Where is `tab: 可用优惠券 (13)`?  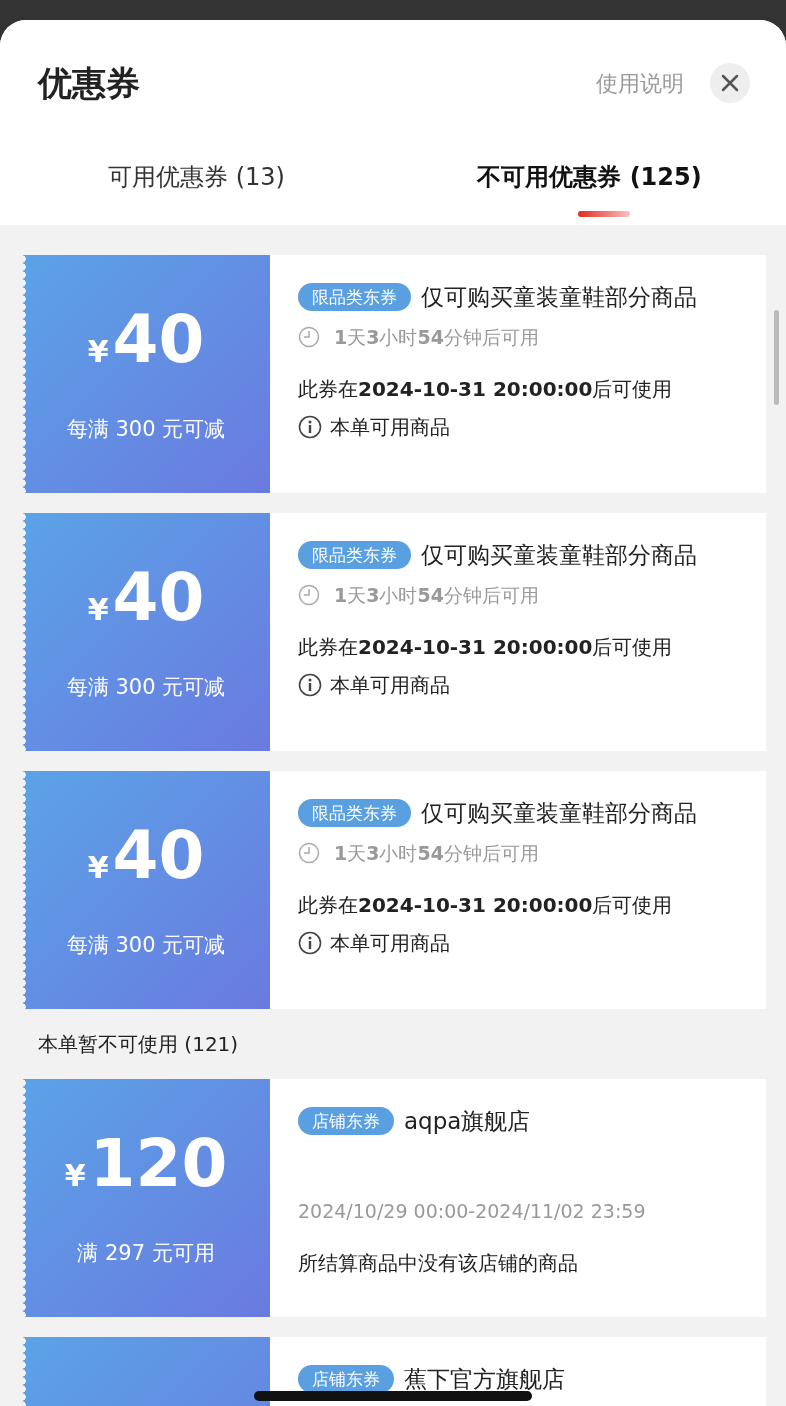
tab: 可用优惠券 (13) is located at coordinates (196, 172).